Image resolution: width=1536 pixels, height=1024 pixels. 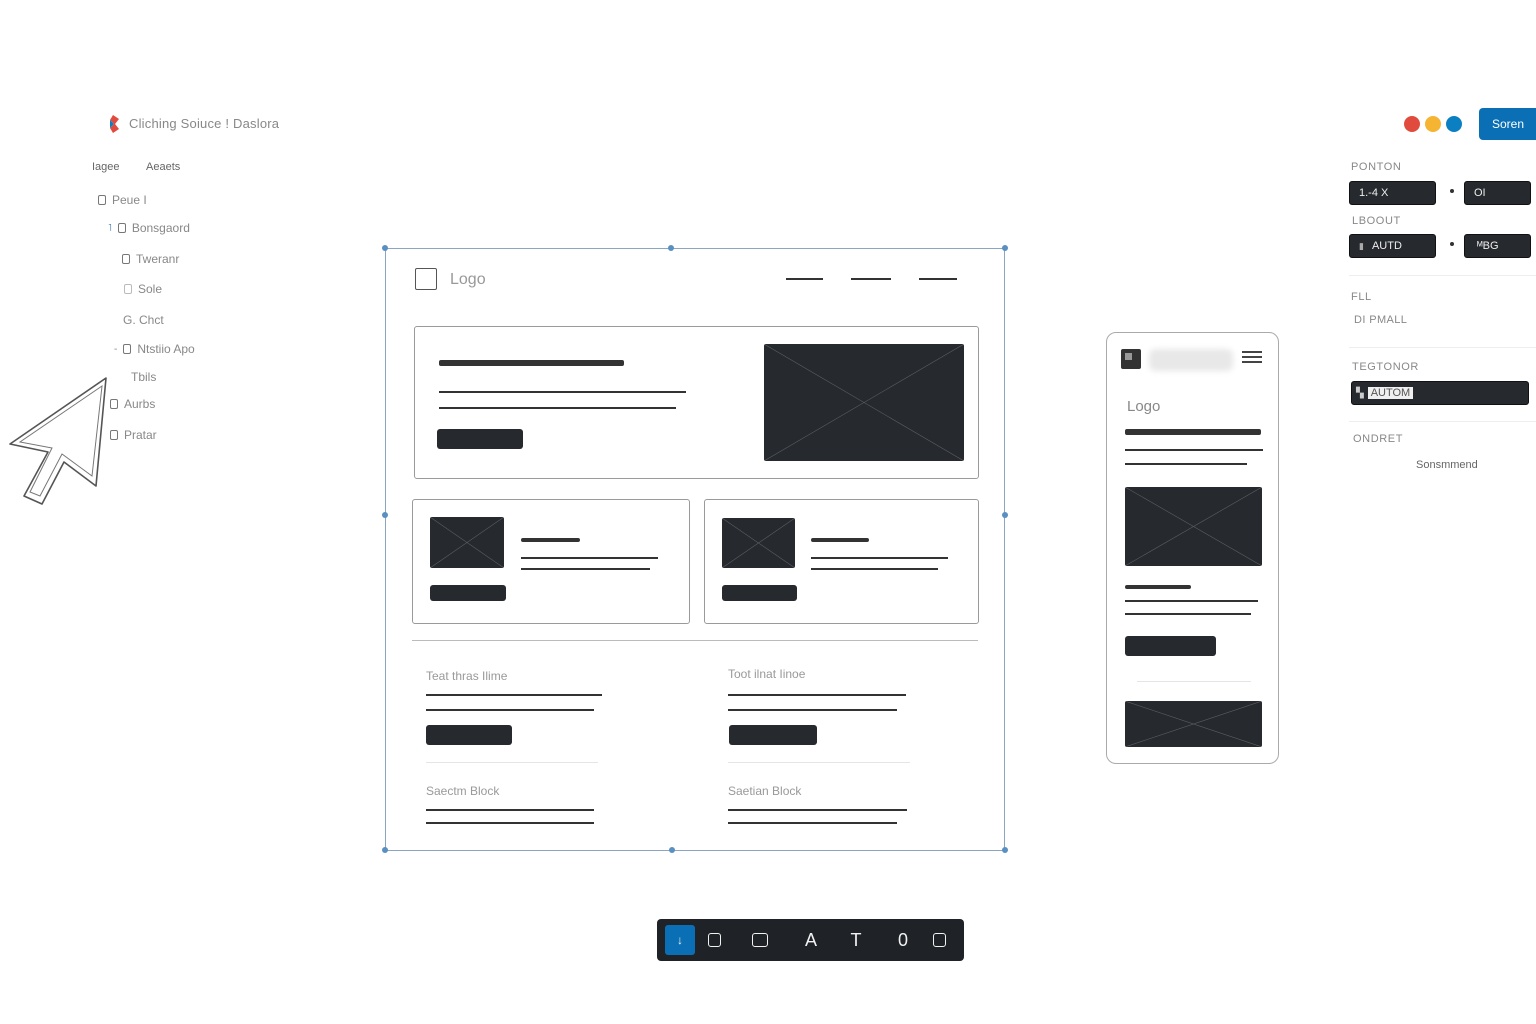 I want to click on fill-label: FLL, so click(x=1361, y=297).